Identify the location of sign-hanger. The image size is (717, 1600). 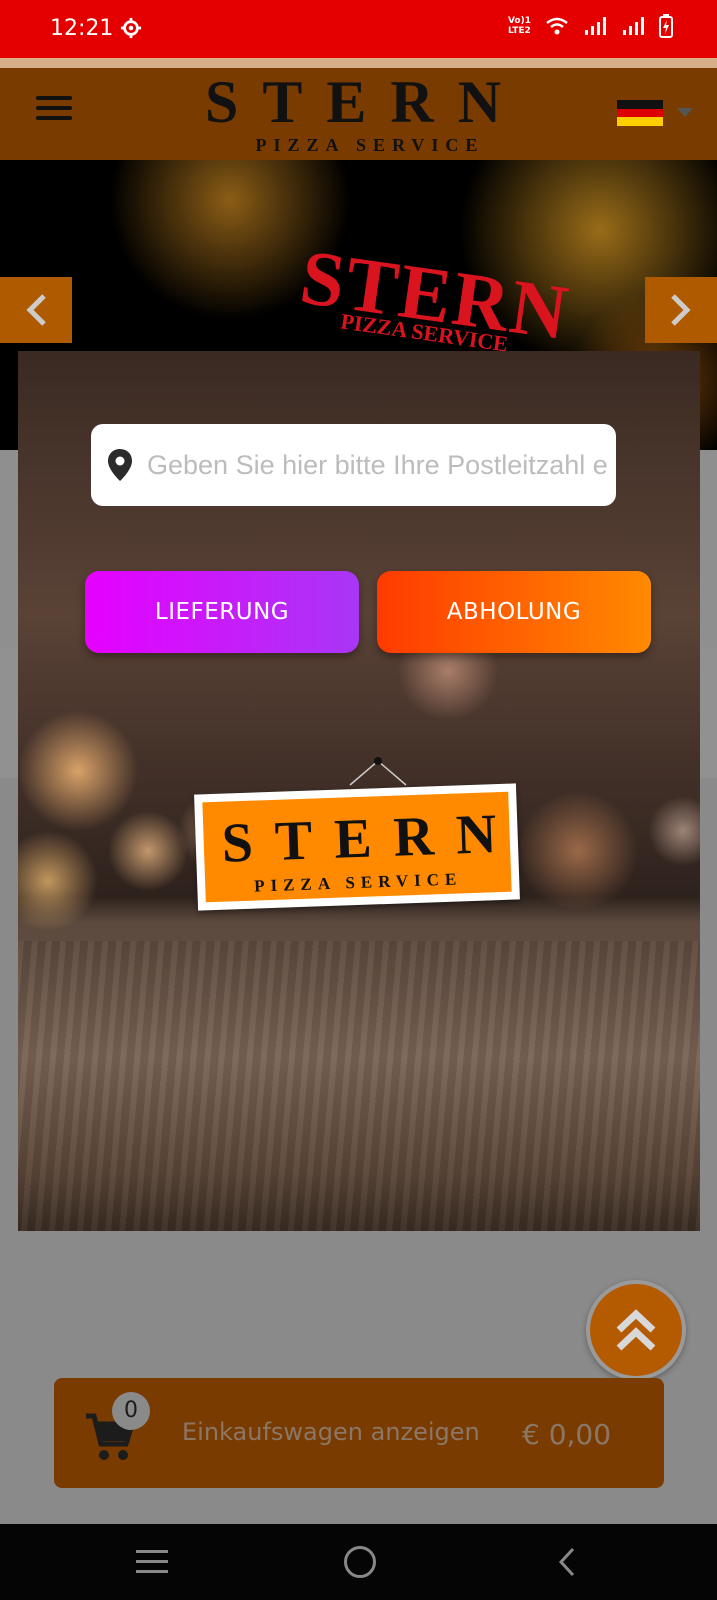
(378, 771).